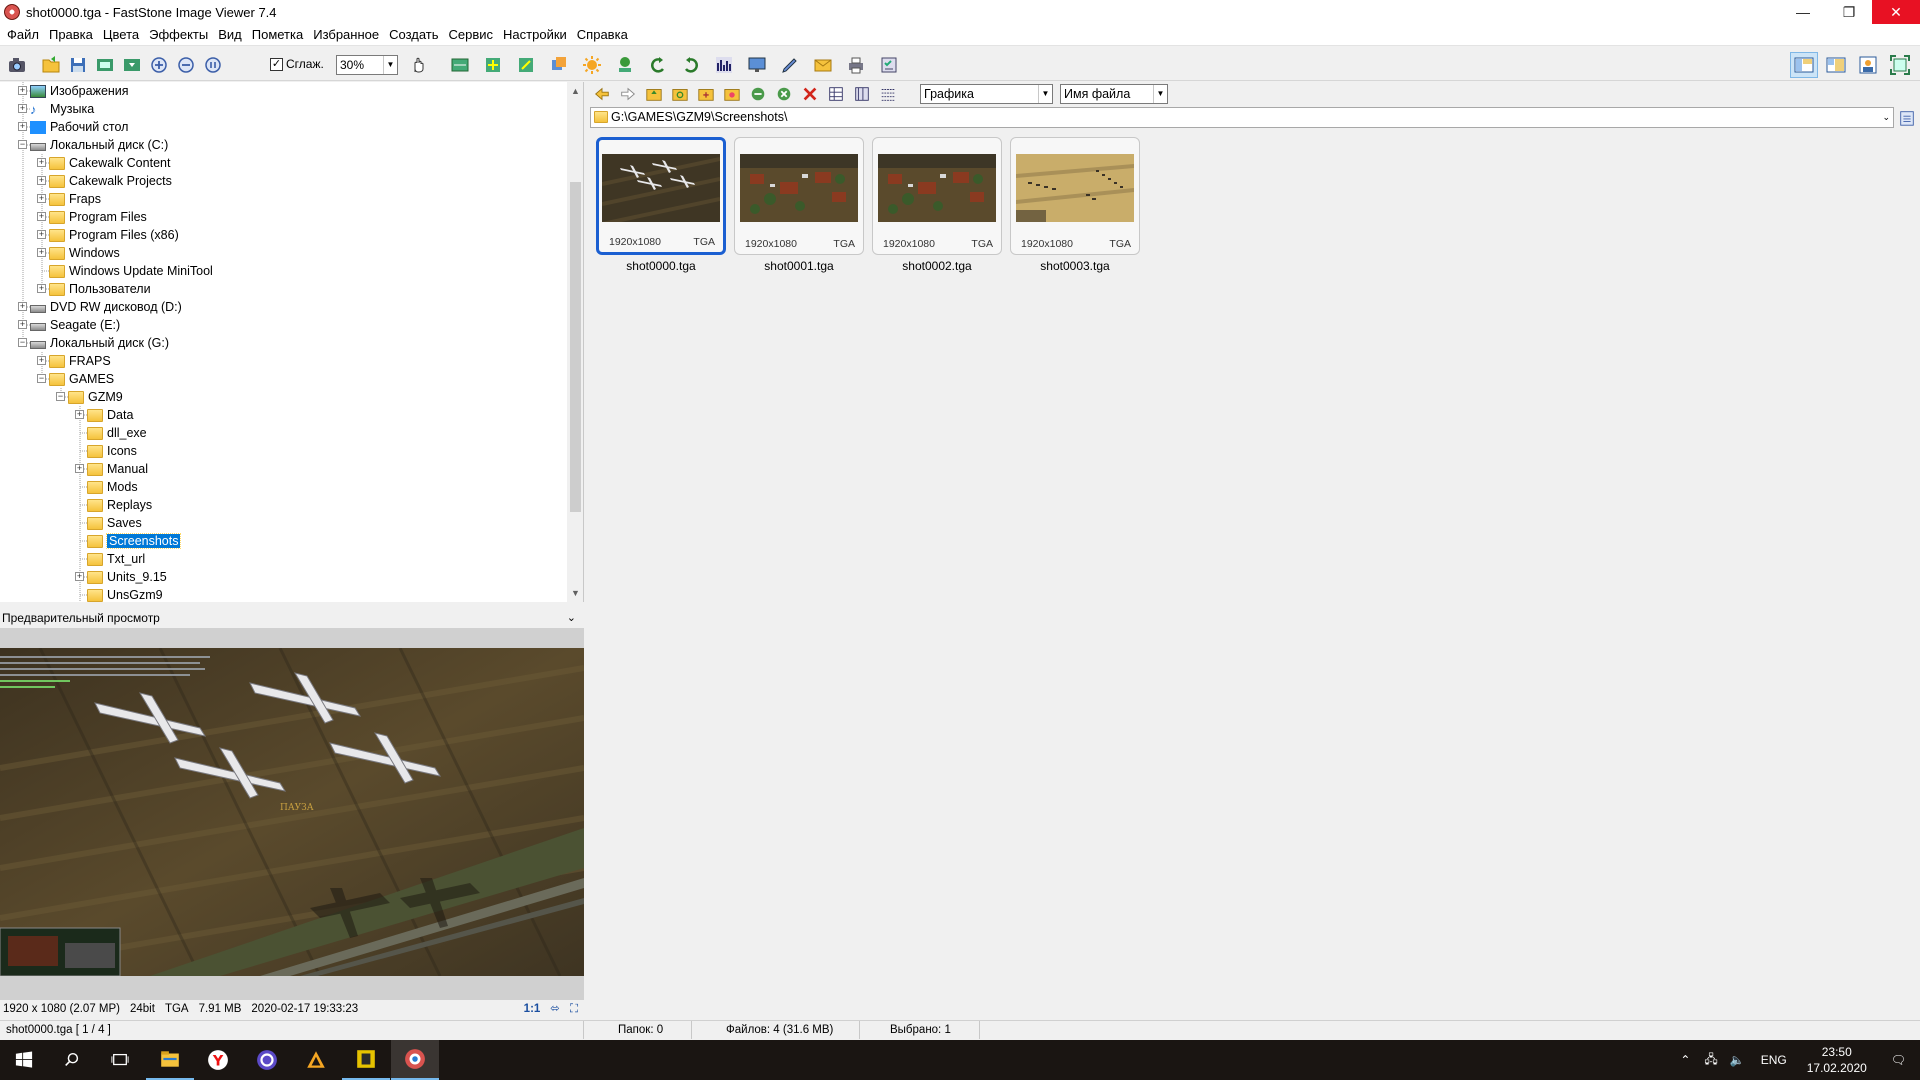 This screenshot has width=1920, height=1080. I want to click on parent-folder-icon, so click(654, 94).